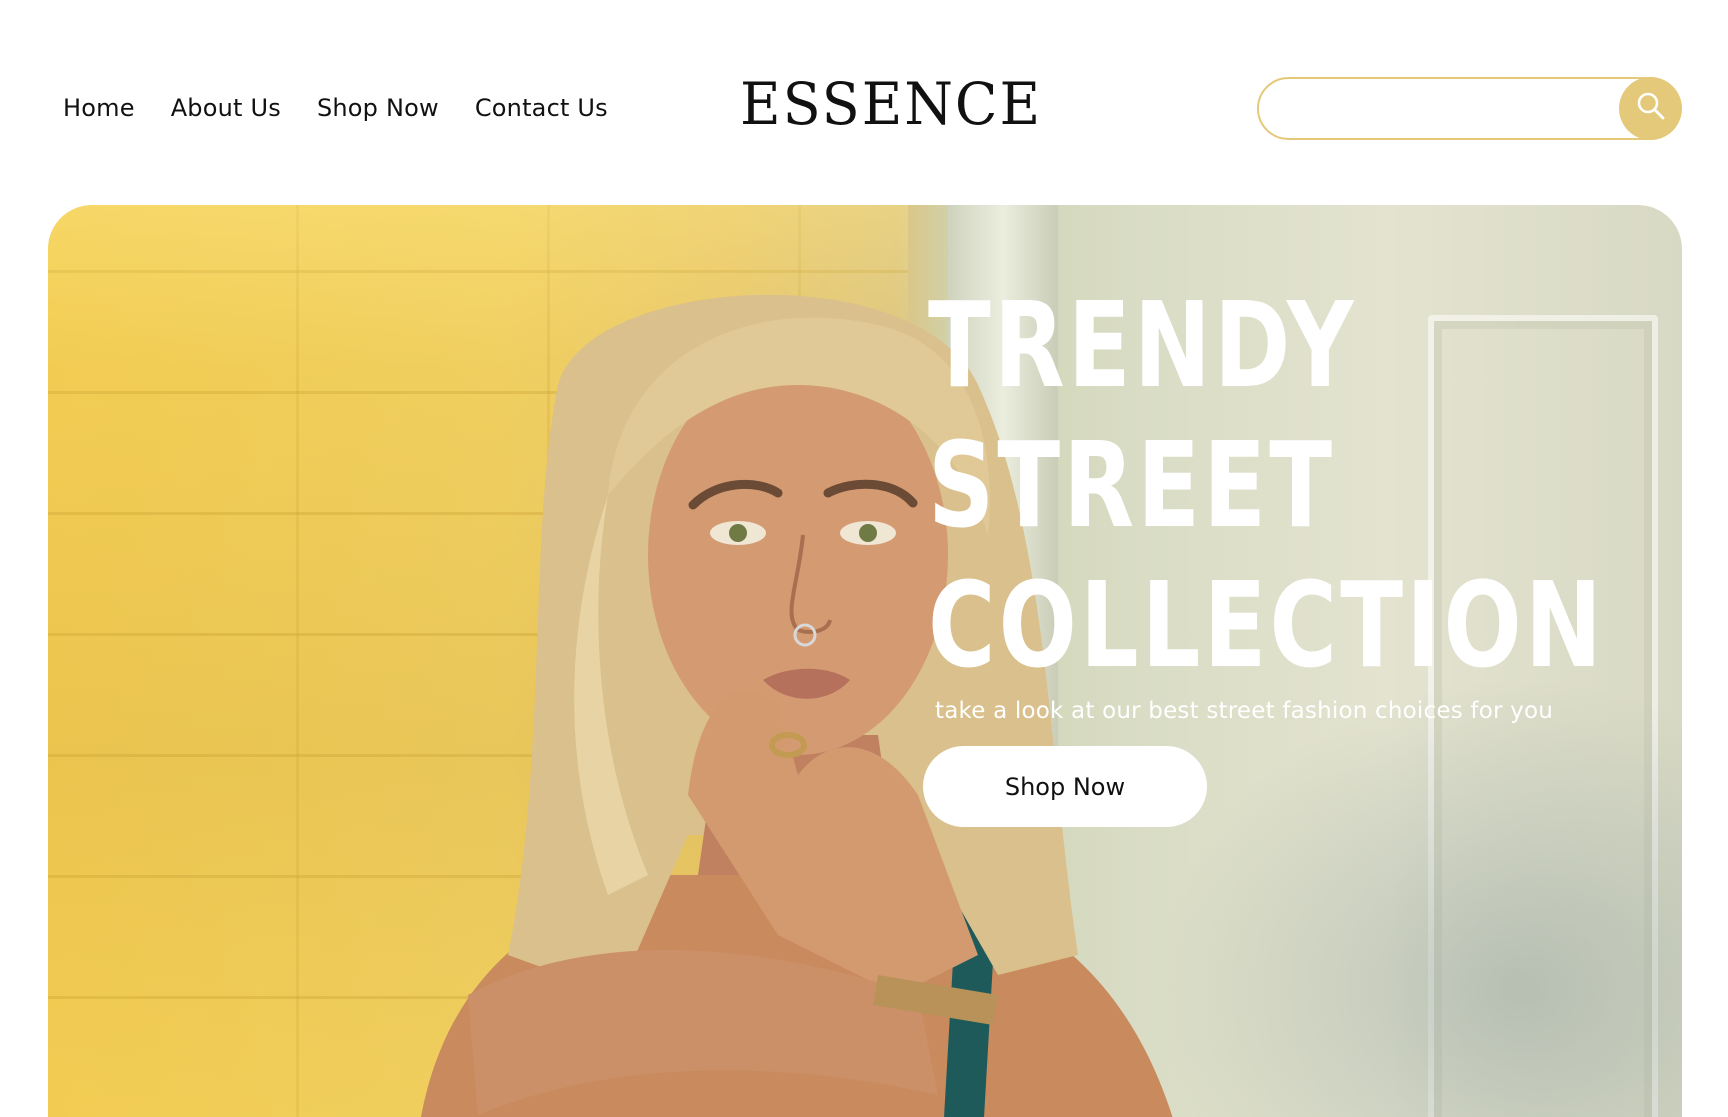 The height and width of the screenshot is (1117, 1728). What do you see at coordinates (890, 104) in the screenshot?
I see `brand-logo: ESSENCE` at bounding box center [890, 104].